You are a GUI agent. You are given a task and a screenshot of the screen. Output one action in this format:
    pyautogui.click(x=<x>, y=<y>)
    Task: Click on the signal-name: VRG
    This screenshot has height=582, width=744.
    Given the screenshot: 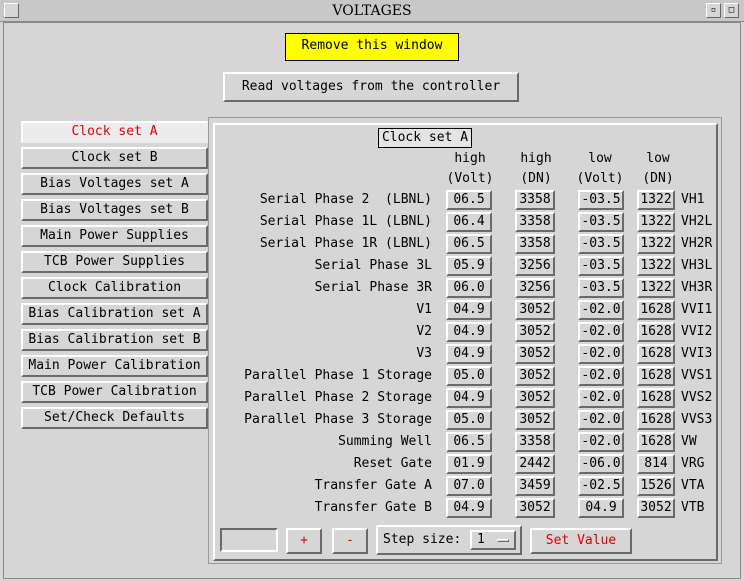 What is the action you would take?
    pyautogui.click(x=693, y=463)
    